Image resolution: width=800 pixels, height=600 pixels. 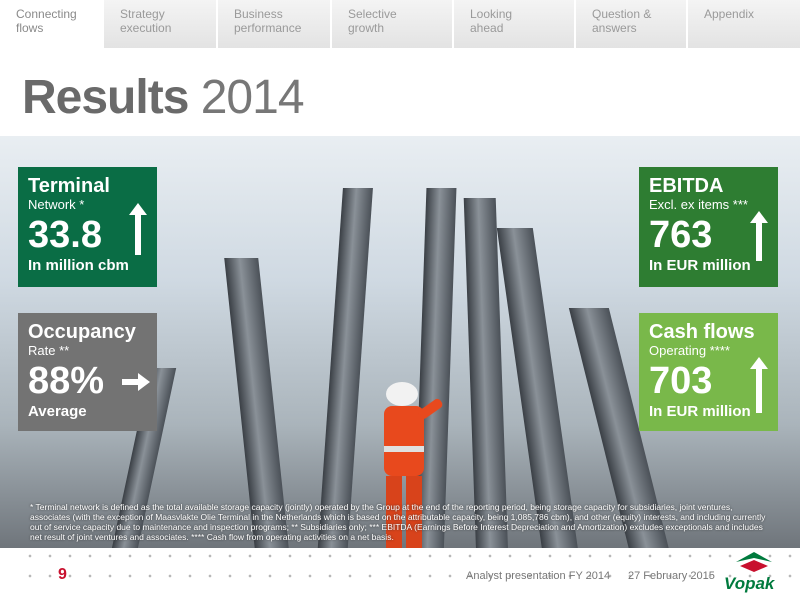 What do you see at coordinates (515, 24) in the screenshot?
I see `nav-tab-looking-ahead: Looking ahead` at bounding box center [515, 24].